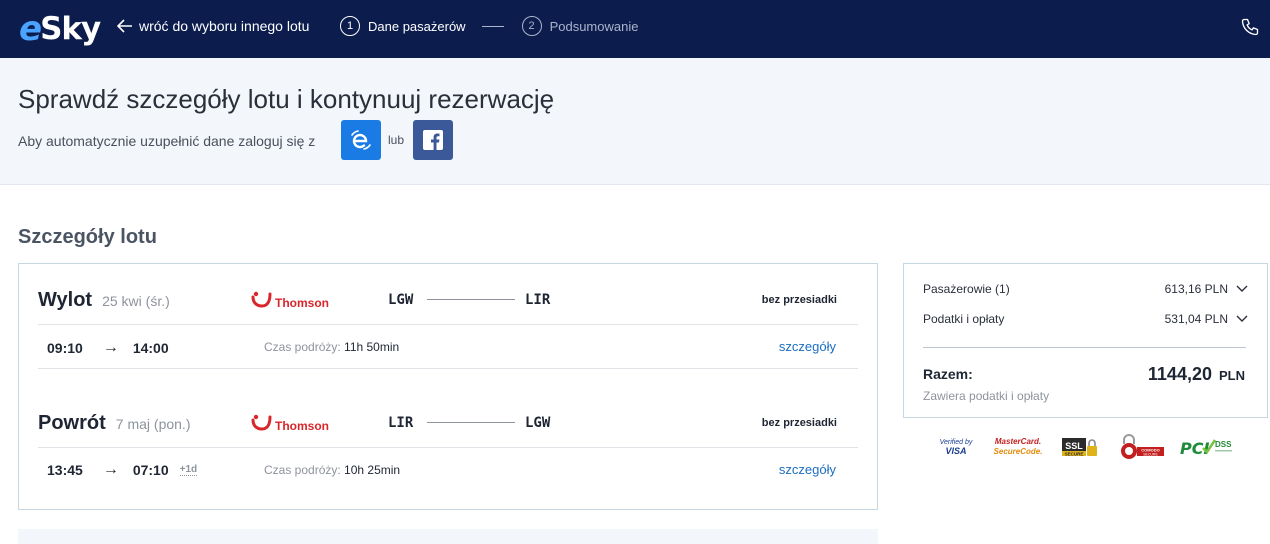 This screenshot has width=1270, height=544. Describe the element at coordinates (30, 29) in the screenshot. I see `logo-e: e` at that location.